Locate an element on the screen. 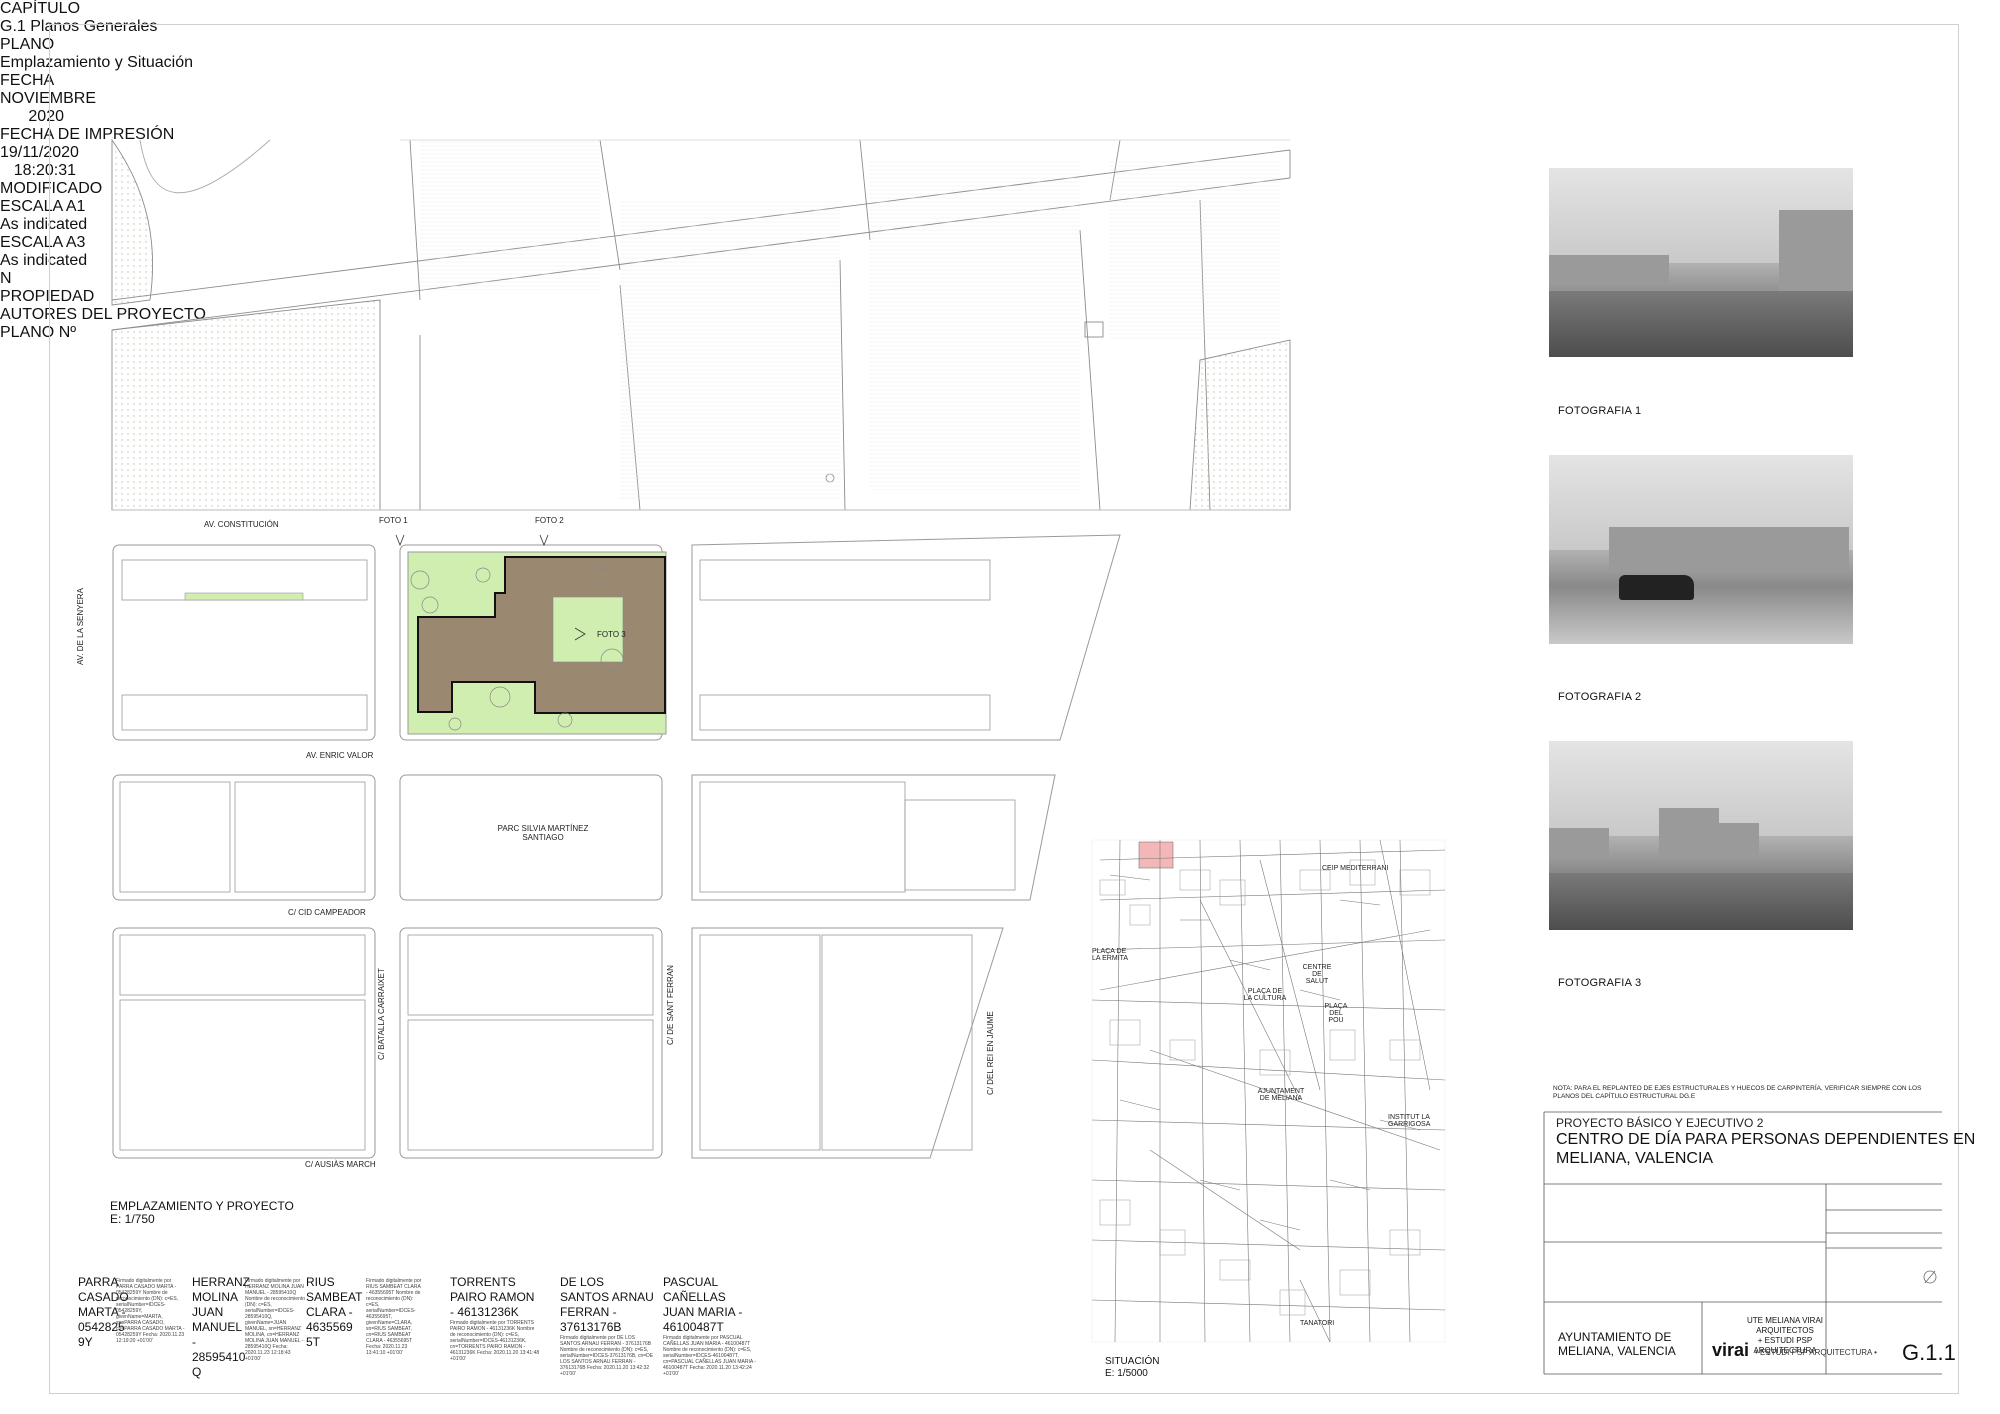  photo-3-caption: FOTOGRAFIA 3 is located at coordinates (1600, 983).